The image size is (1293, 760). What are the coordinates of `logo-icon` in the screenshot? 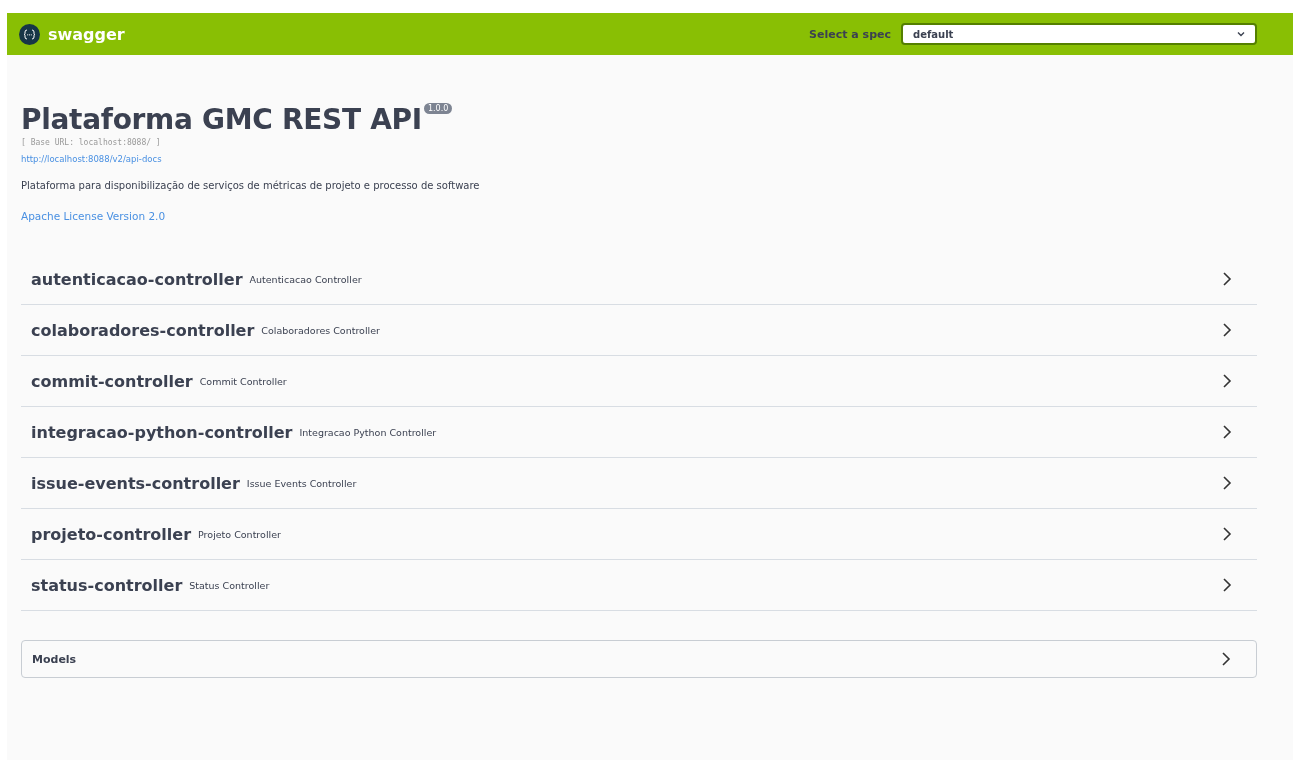 It's located at (29, 34).